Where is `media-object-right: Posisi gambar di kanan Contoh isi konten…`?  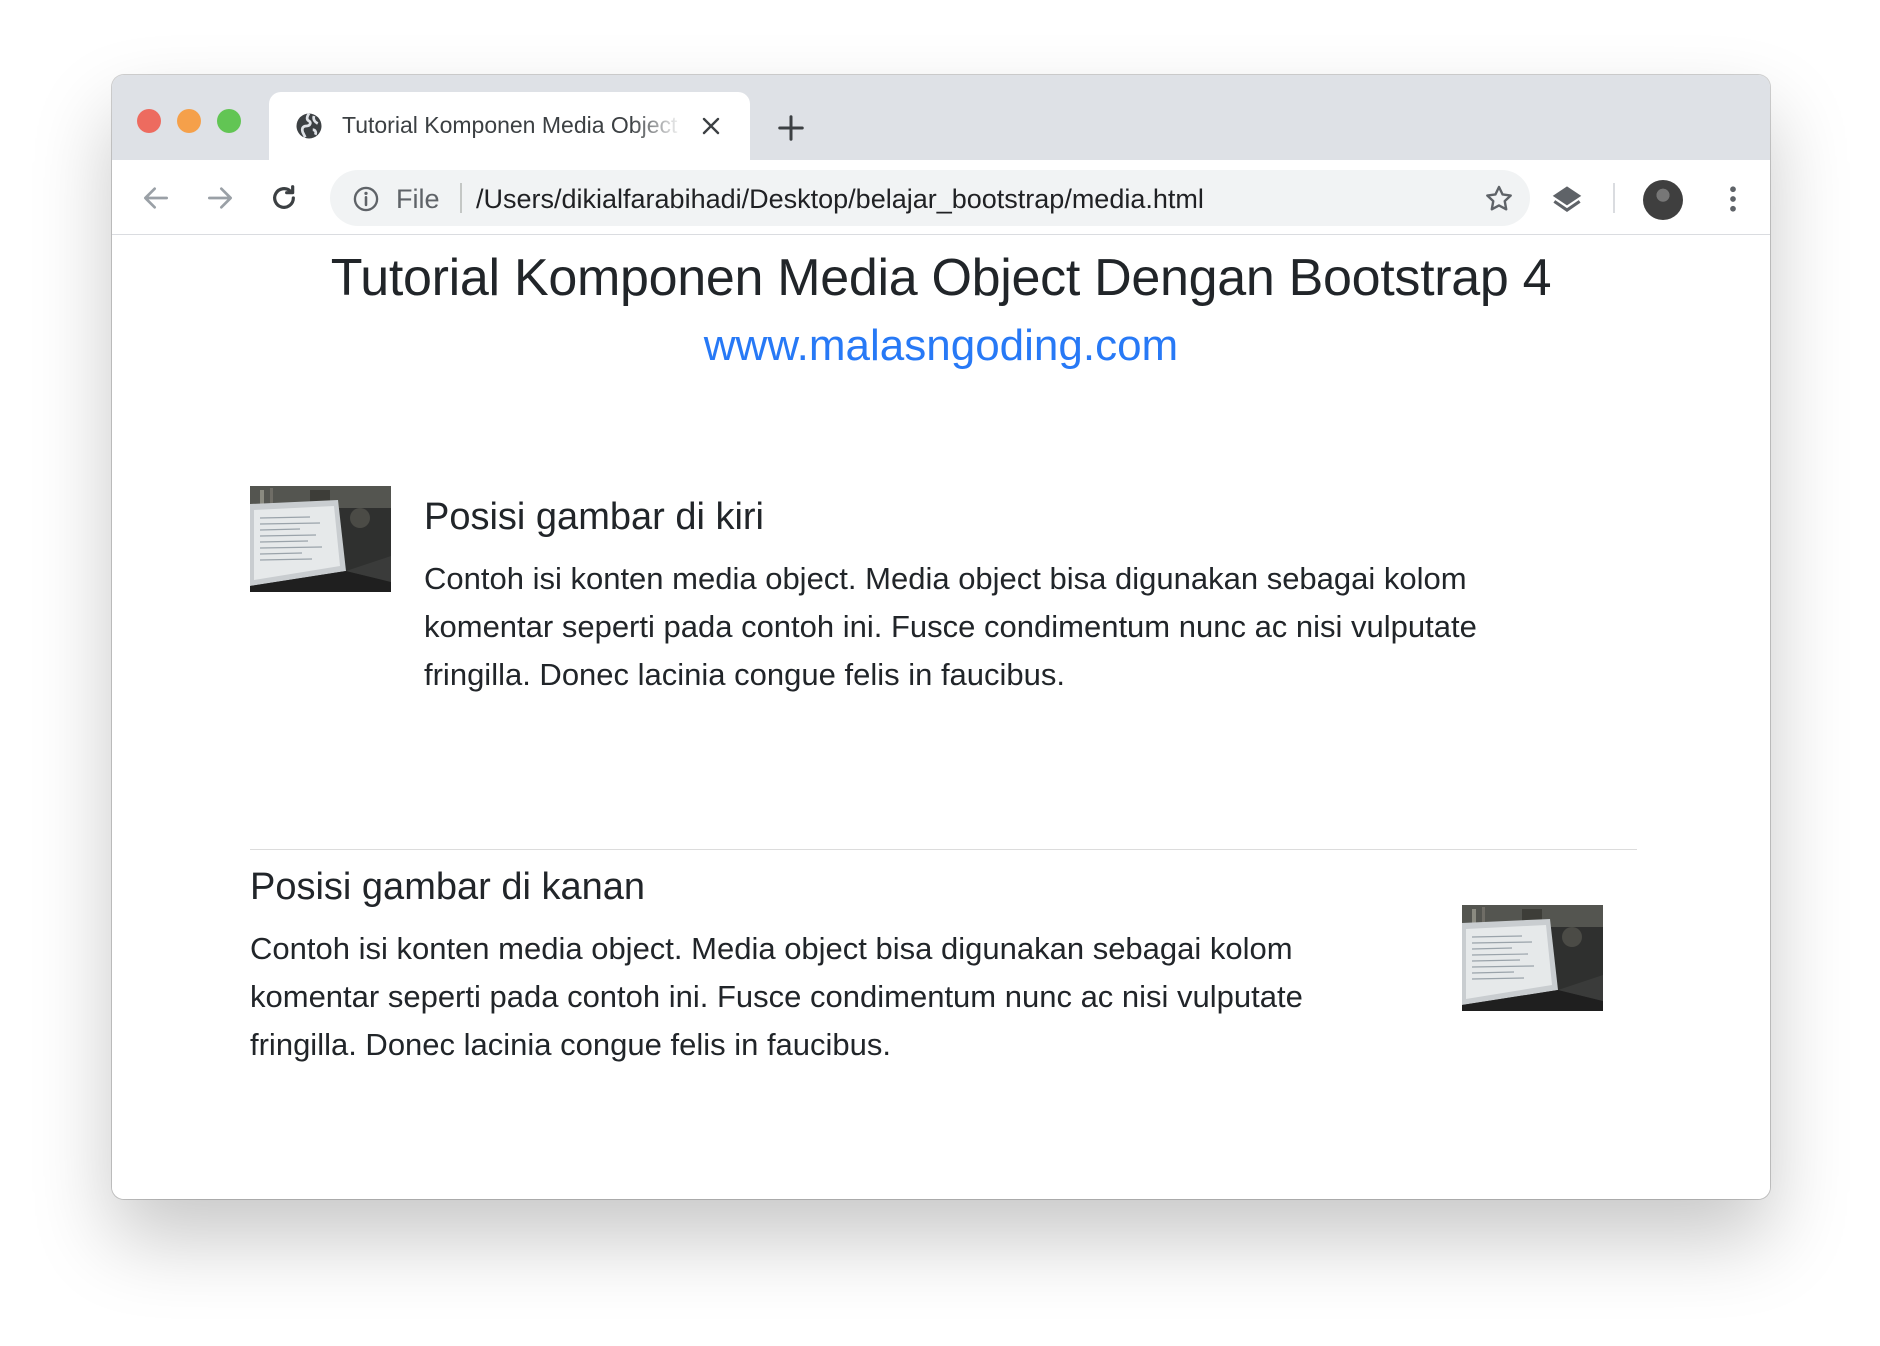 media-object-right: Posisi gambar di kanan Contoh isi konten… is located at coordinates (942, 976).